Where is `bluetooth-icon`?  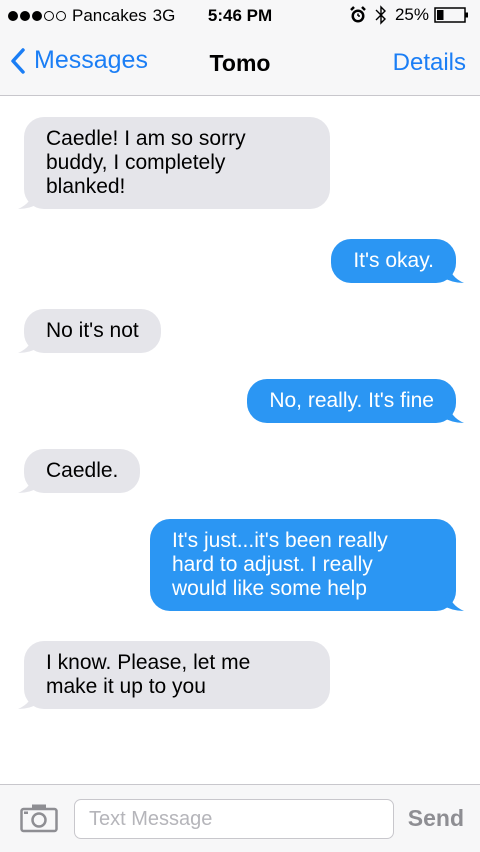 bluetooth-icon is located at coordinates (380, 15).